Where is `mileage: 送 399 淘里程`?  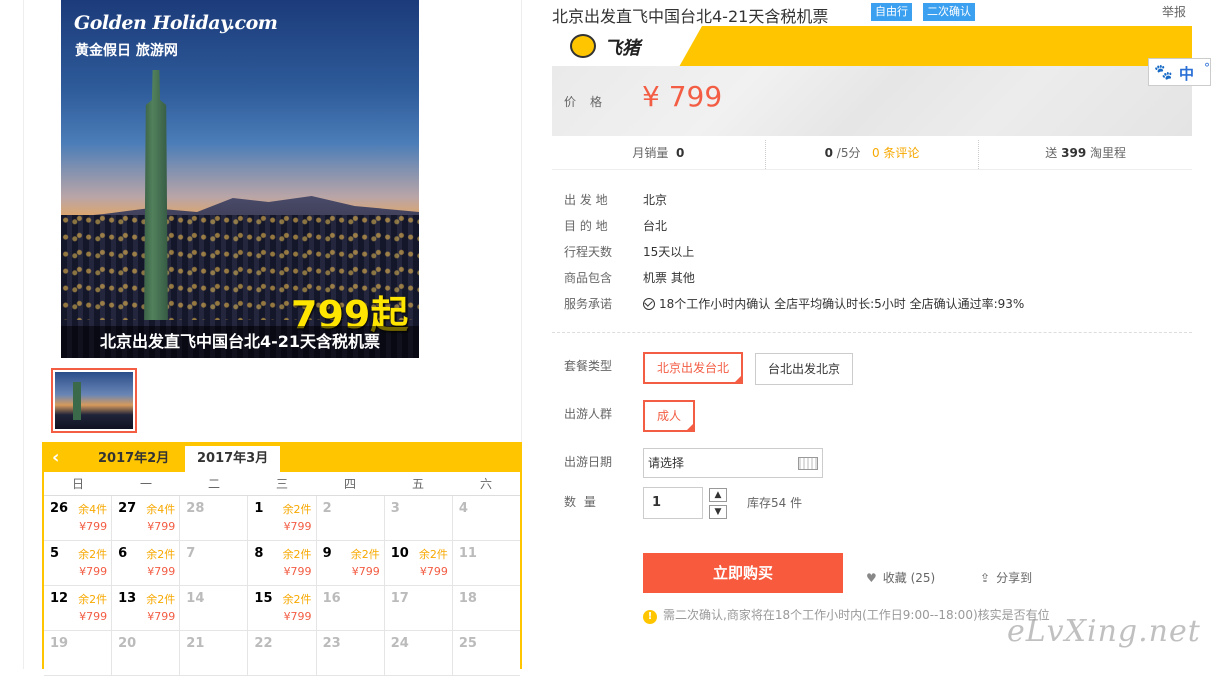 mileage: 送 399 淘里程 is located at coordinates (1086, 153).